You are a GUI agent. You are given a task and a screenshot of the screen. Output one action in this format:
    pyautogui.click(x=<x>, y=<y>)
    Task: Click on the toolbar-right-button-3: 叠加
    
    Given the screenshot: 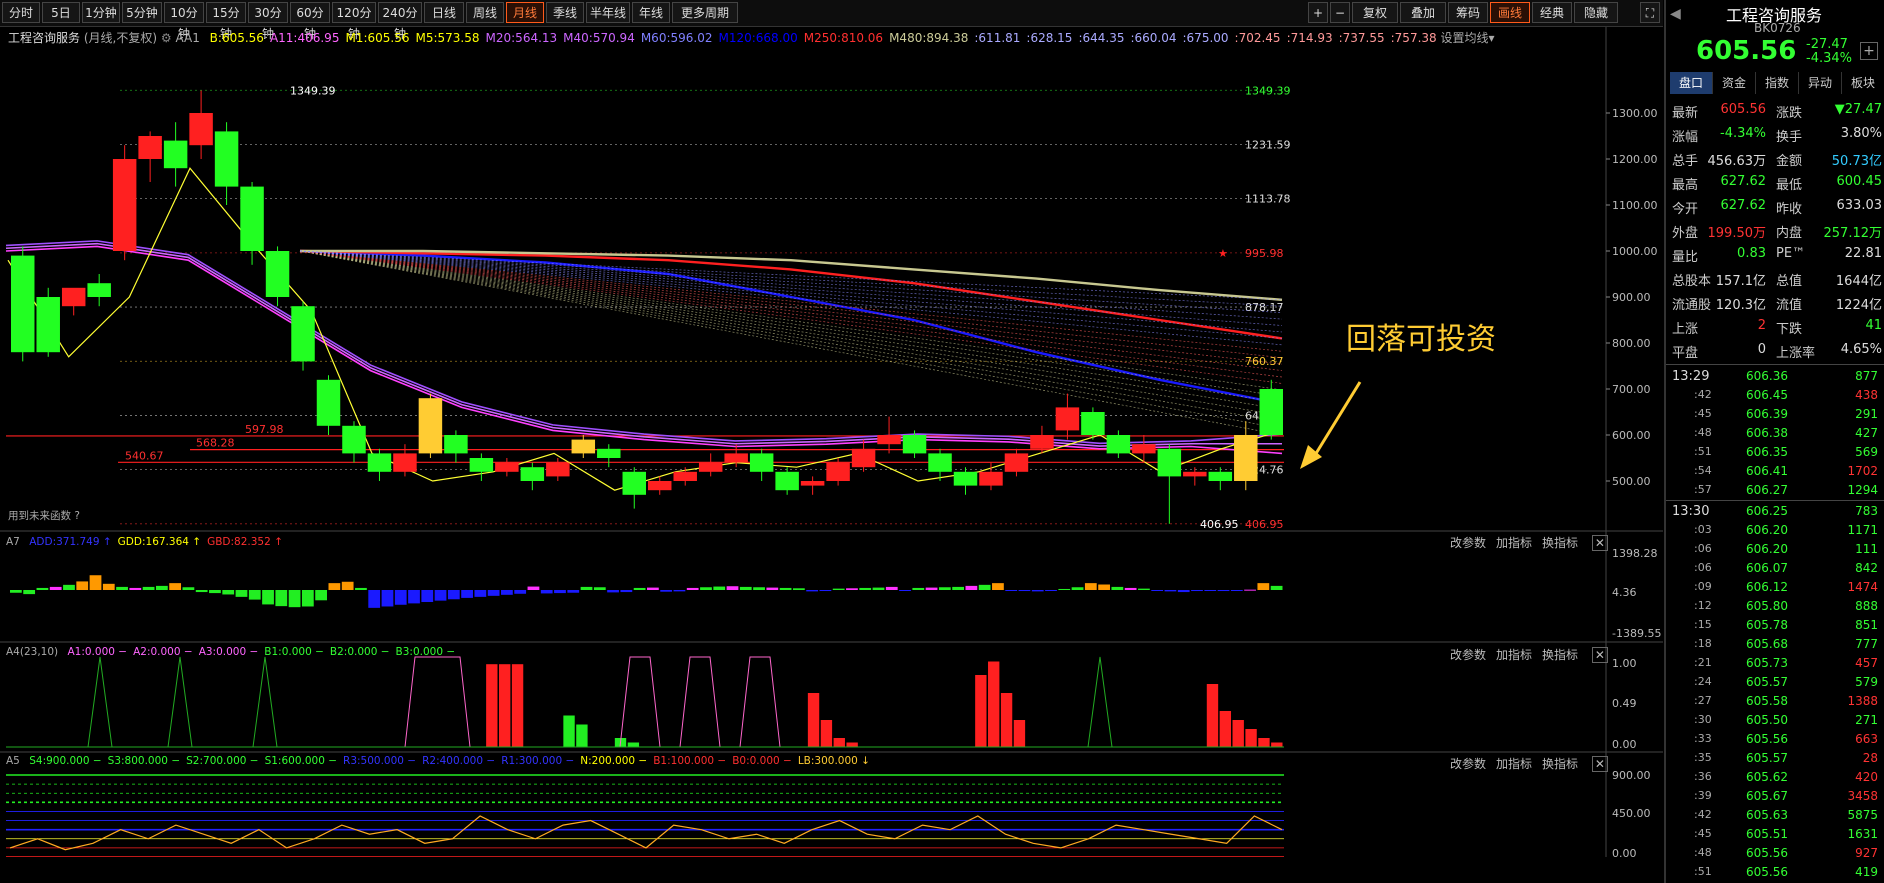 What is the action you would take?
    pyautogui.click(x=1423, y=12)
    